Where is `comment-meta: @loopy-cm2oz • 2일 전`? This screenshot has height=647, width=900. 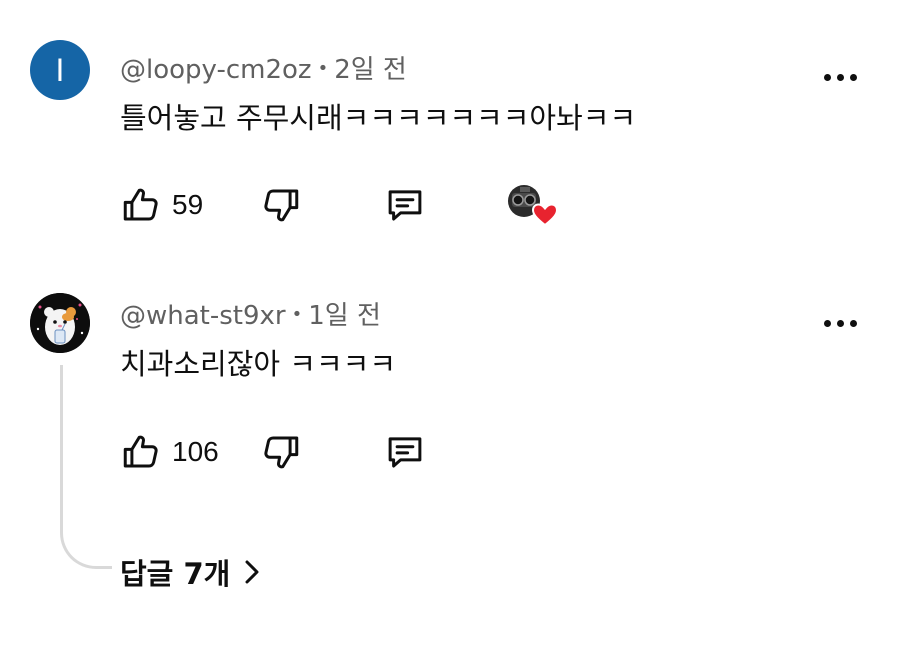
comment-meta: @loopy-cm2oz • 2일 전 is located at coordinates (263, 69).